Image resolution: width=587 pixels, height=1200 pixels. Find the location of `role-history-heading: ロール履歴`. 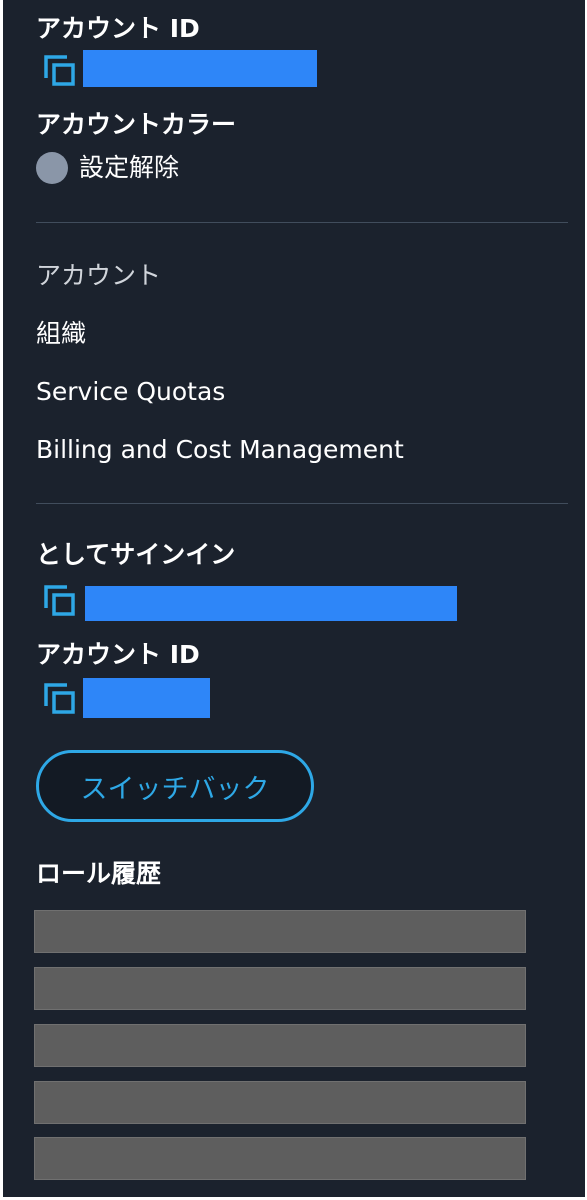

role-history-heading: ロール履歴 is located at coordinates (99, 873).